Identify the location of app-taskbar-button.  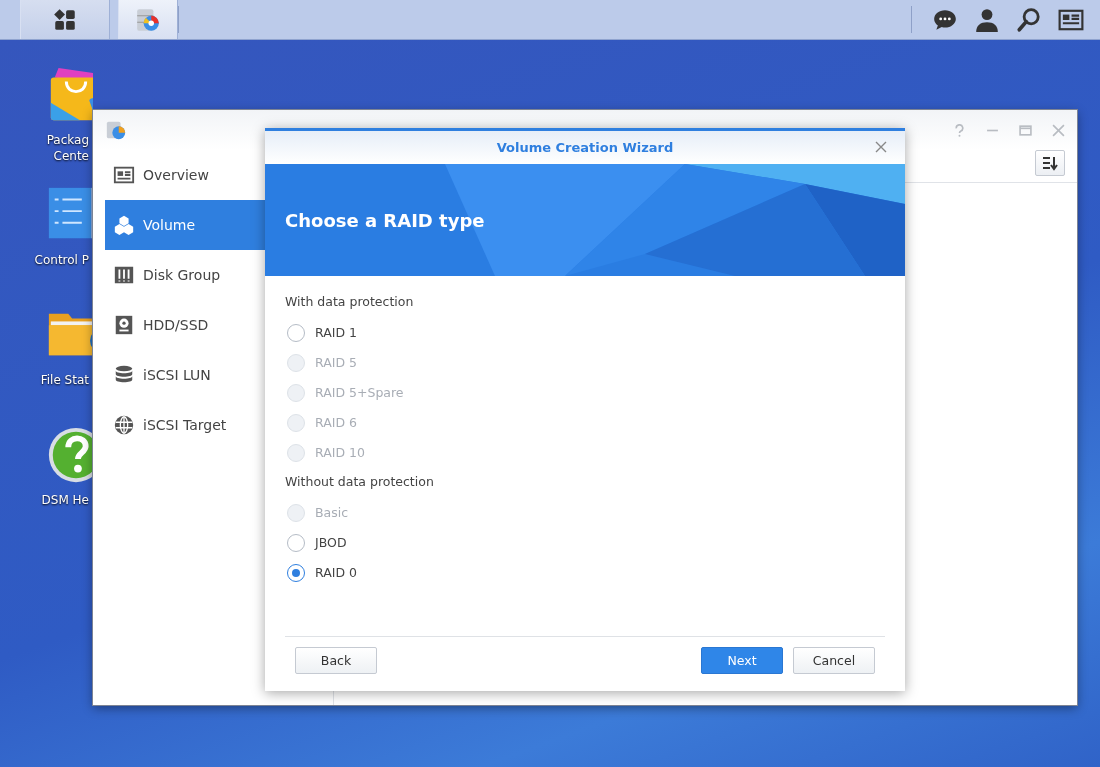
(148, 19).